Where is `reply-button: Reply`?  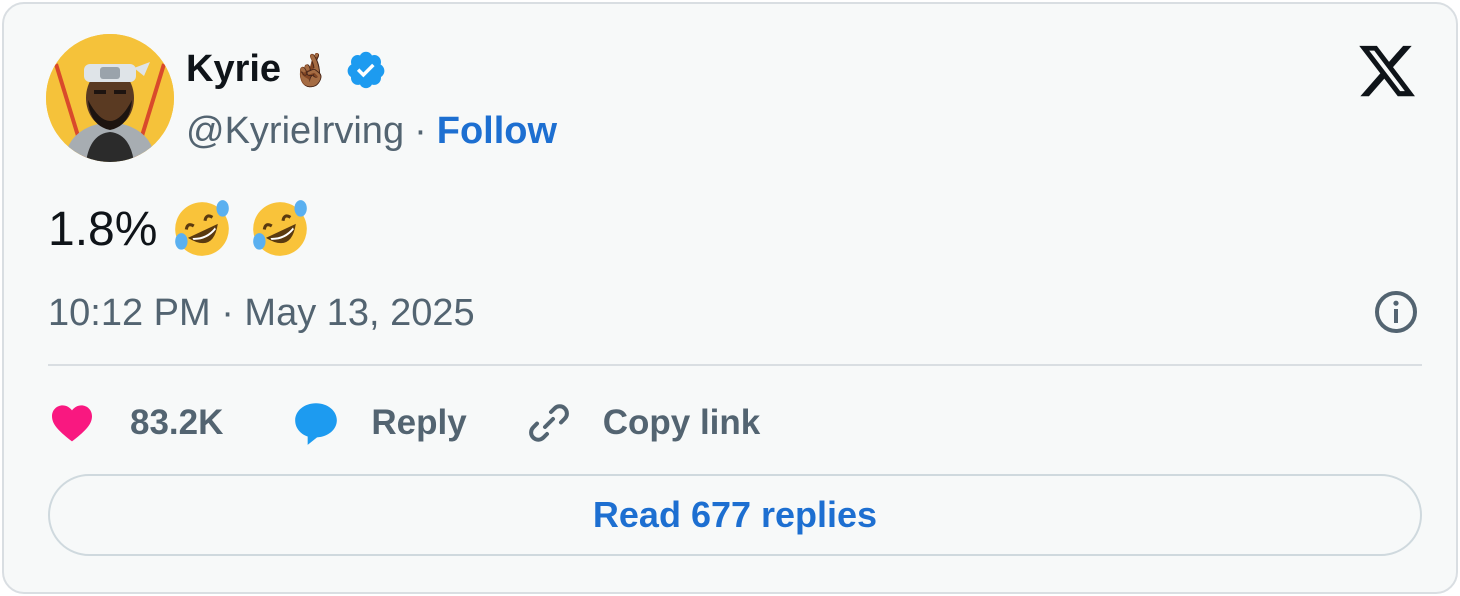
reply-button: Reply is located at coordinates (379, 423).